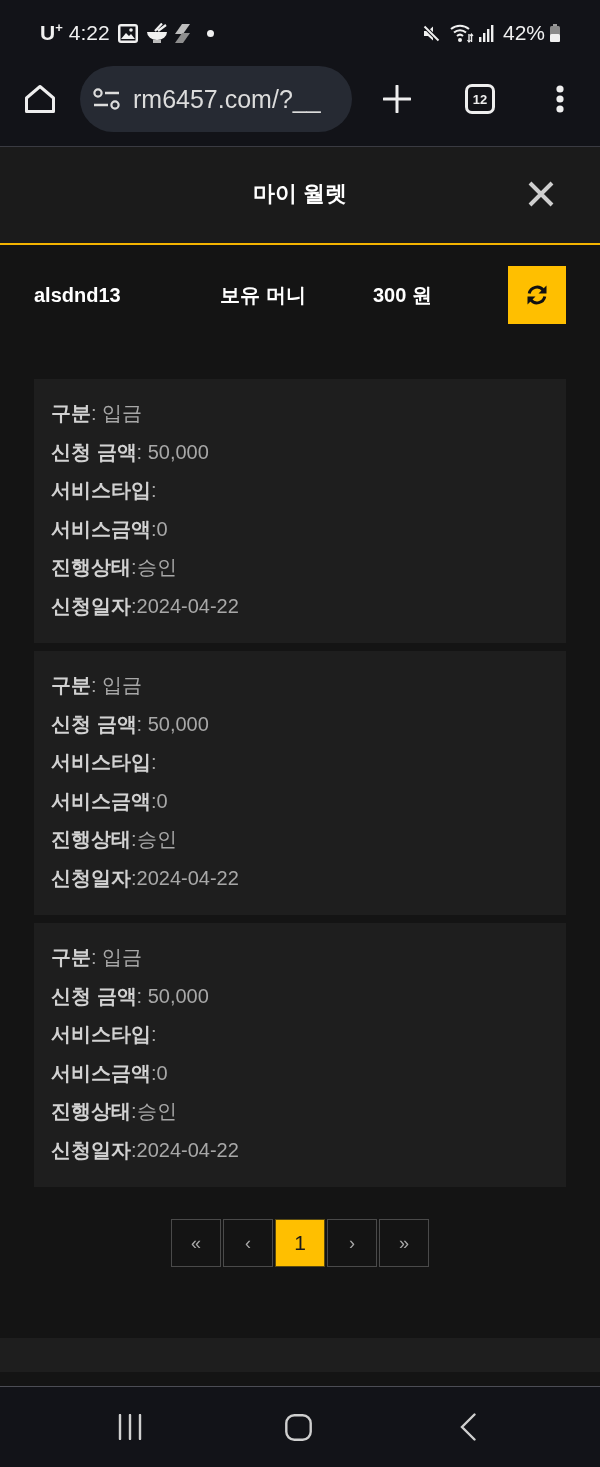 The width and height of the screenshot is (600, 1467). Describe the element at coordinates (480, 99) in the screenshot. I see `tab-switcher-button: 12` at that location.